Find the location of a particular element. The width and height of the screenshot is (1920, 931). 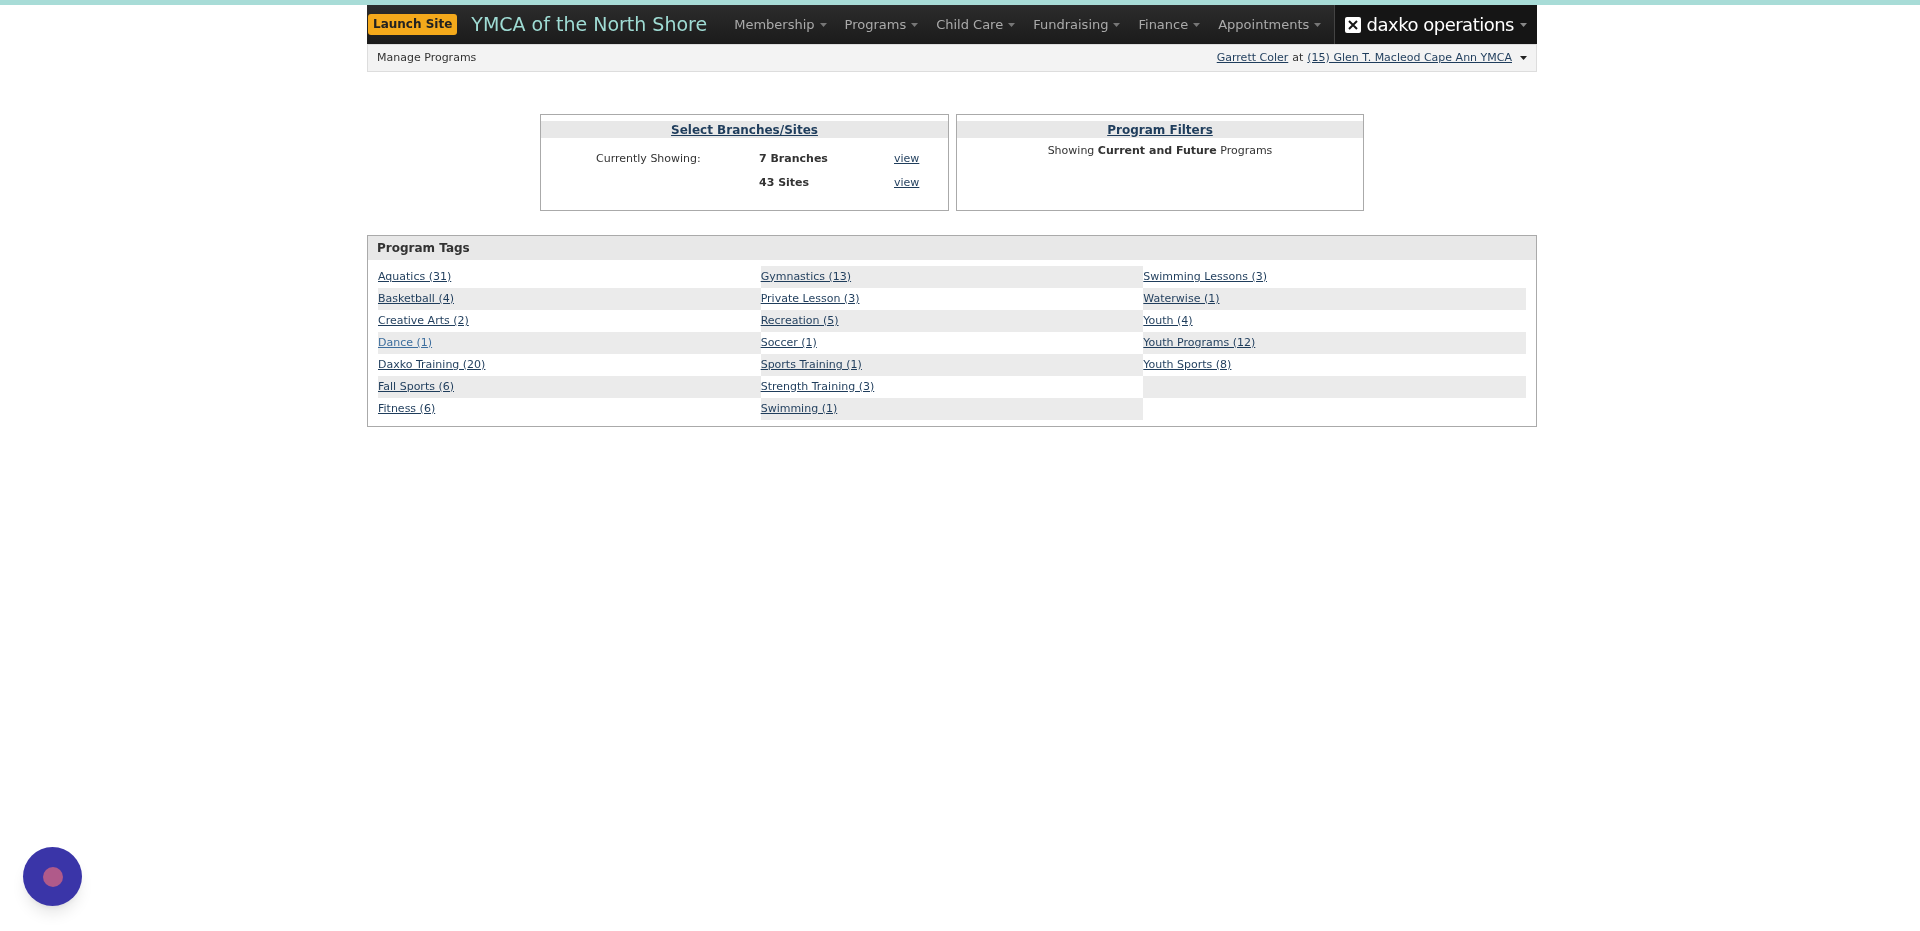

tag-link: Fall Sports (6) is located at coordinates (416, 387).